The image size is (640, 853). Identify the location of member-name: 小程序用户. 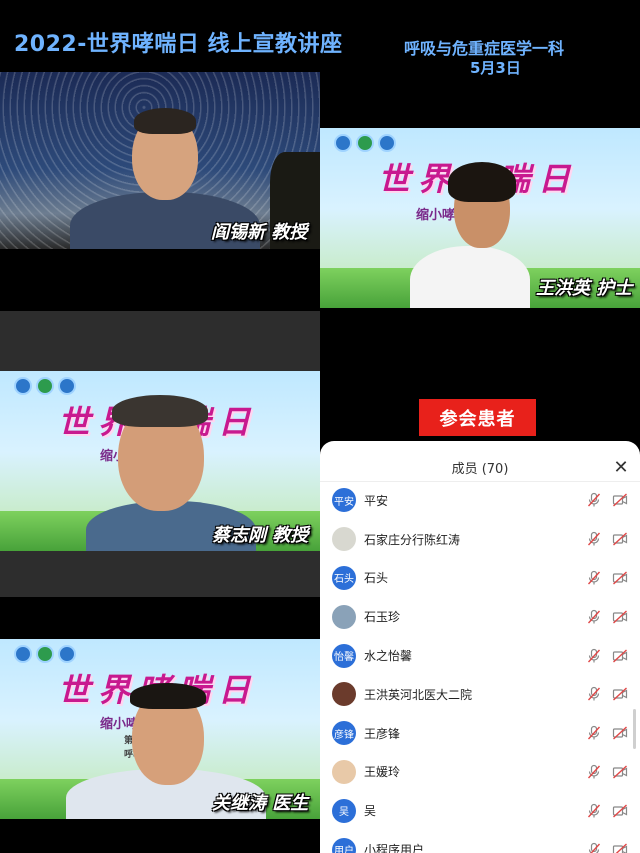
(394, 848).